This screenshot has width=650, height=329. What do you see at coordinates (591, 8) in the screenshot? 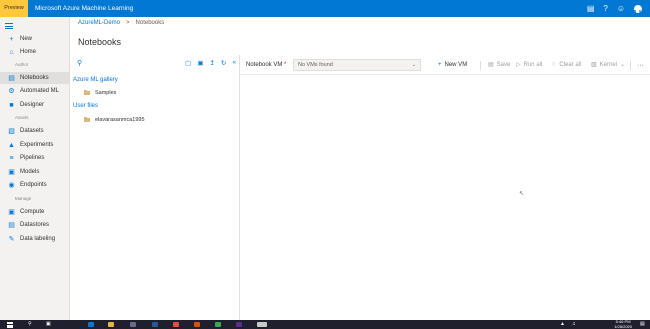
I see `feedback-icon: ▤` at bounding box center [591, 8].